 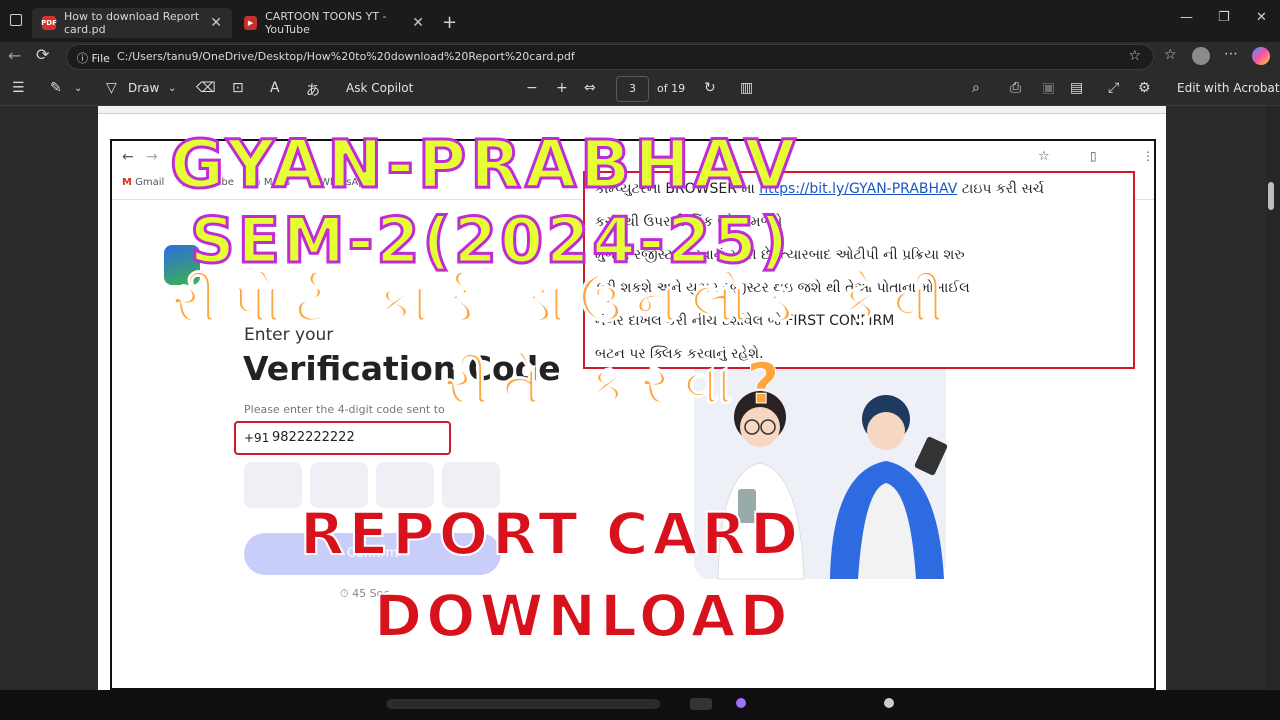 I want to click on tab-title: How to download Report card.pd, so click(x=132, y=23).